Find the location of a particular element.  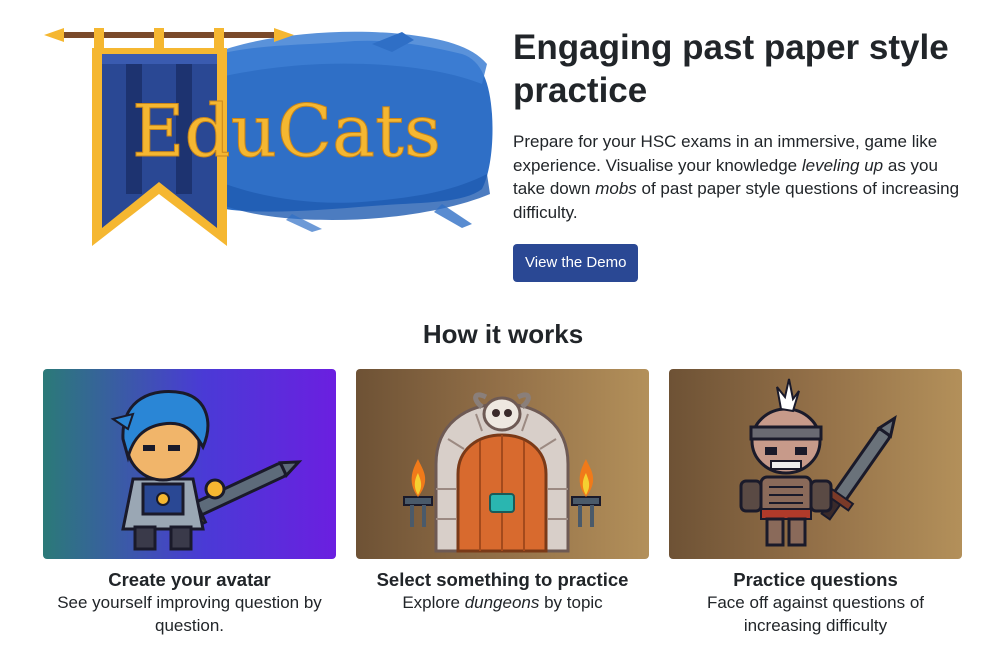

card-title: Create your avatar is located at coordinates (189, 579).